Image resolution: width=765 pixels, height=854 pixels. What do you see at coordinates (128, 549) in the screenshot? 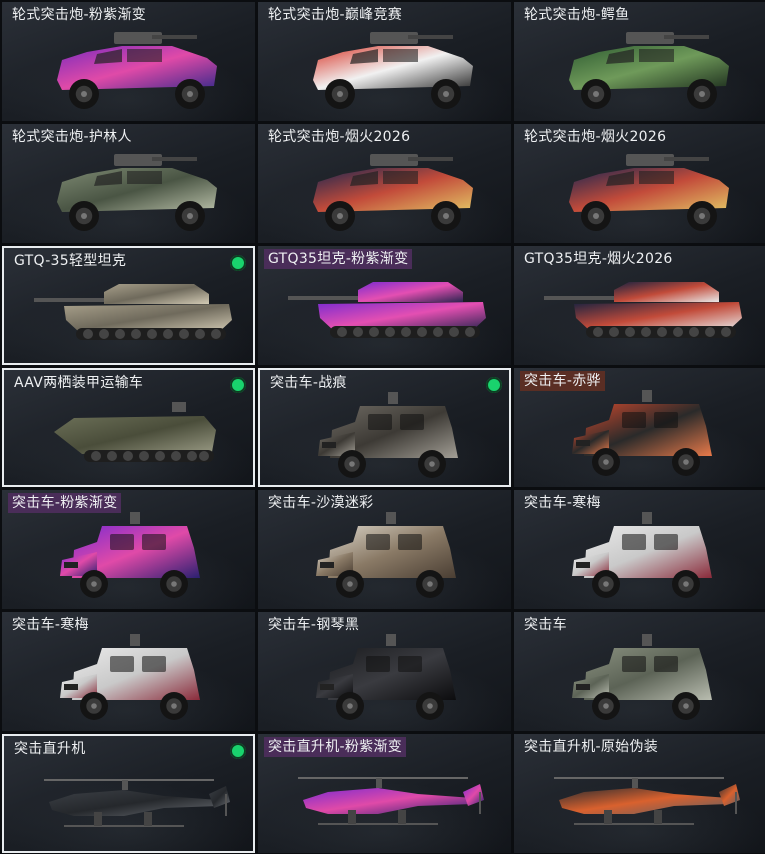
I see `skin-card: 突击车-粉紫渐变` at bounding box center [128, 549].